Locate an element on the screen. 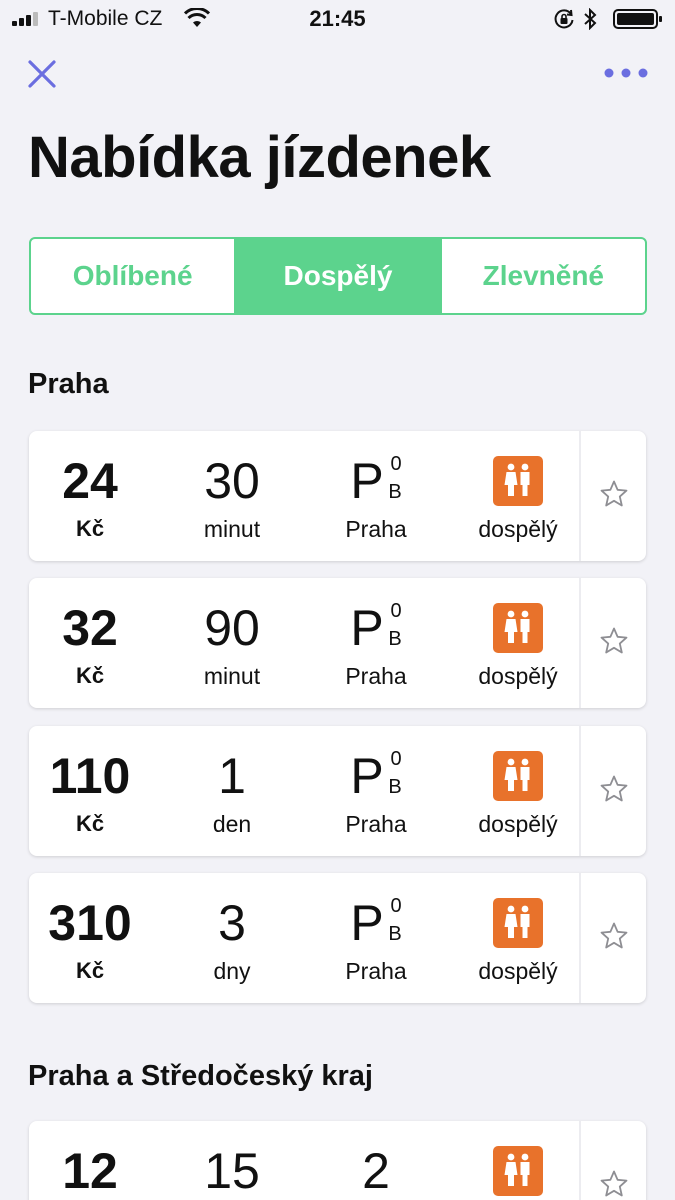 Image resolution: width=675 pixels, height=1200 pixels. ticket-type-segmented-control: Oblíbené Dospělý Zlevněné is located at coordinates (338, 276).